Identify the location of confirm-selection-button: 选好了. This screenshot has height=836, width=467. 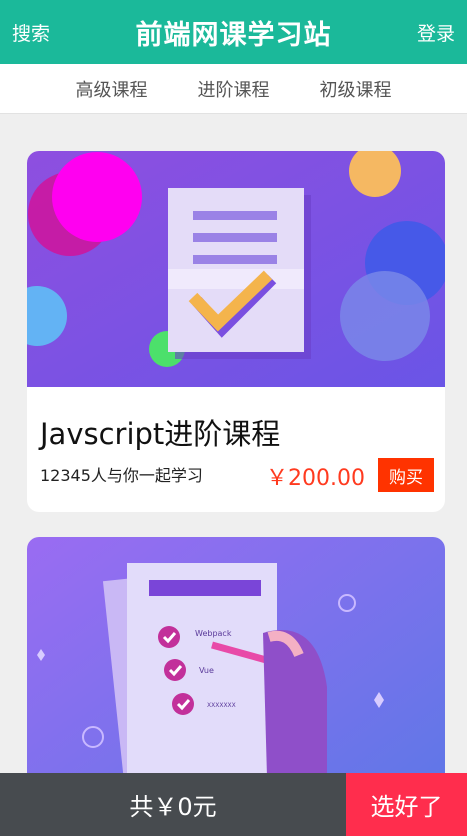
(406, 804).